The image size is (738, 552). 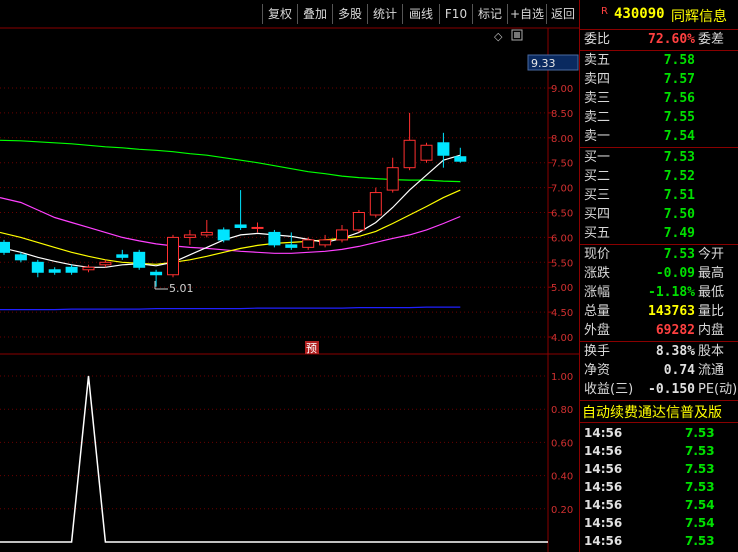 I want to click on renewal-notice-link: 自动续费通达信普及版, so click(x=660, y=412).